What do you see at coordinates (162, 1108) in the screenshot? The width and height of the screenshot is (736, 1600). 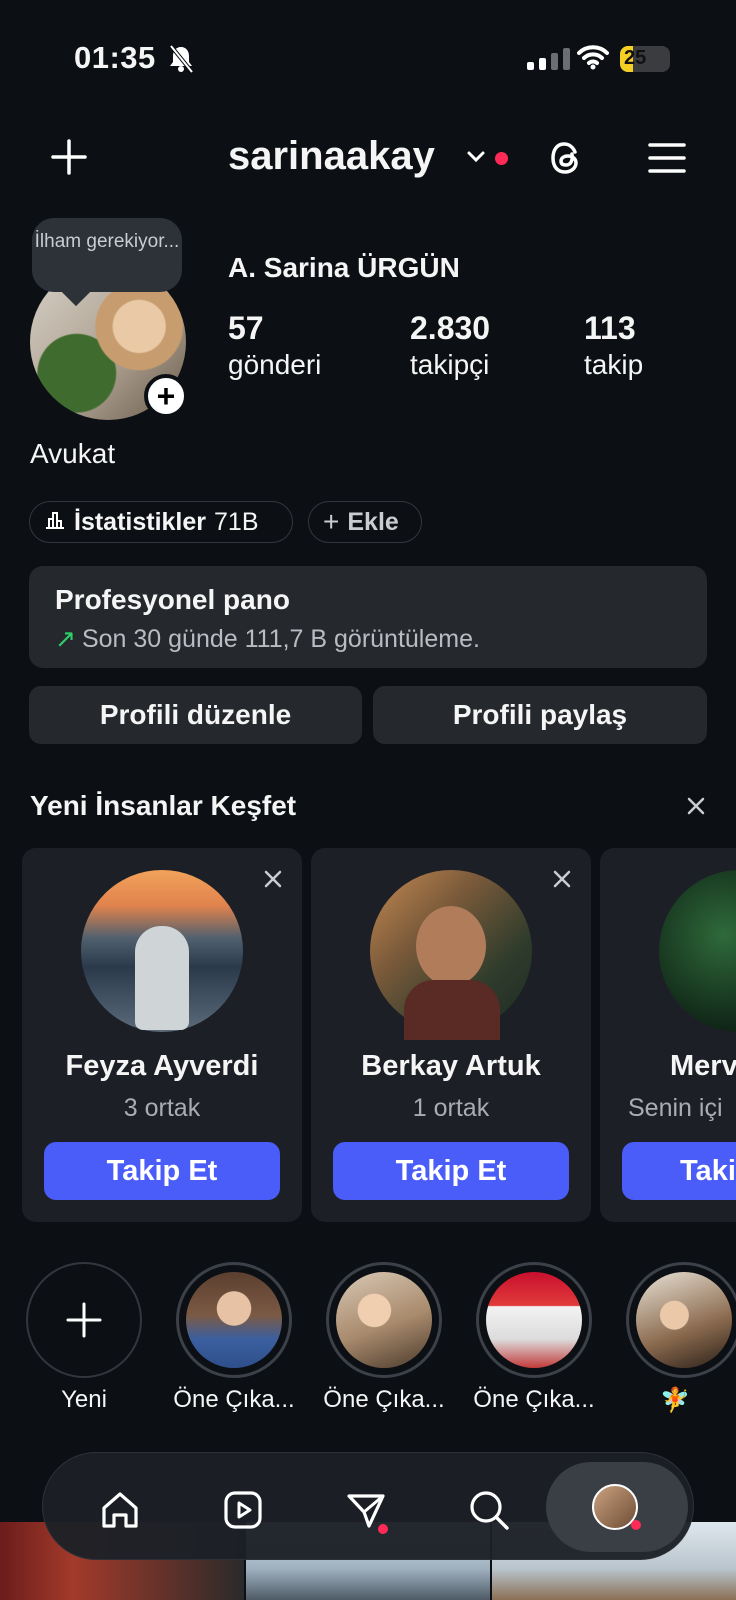 I see `person-subtitle: 3 ortak` at bounding box center [162, 1108].